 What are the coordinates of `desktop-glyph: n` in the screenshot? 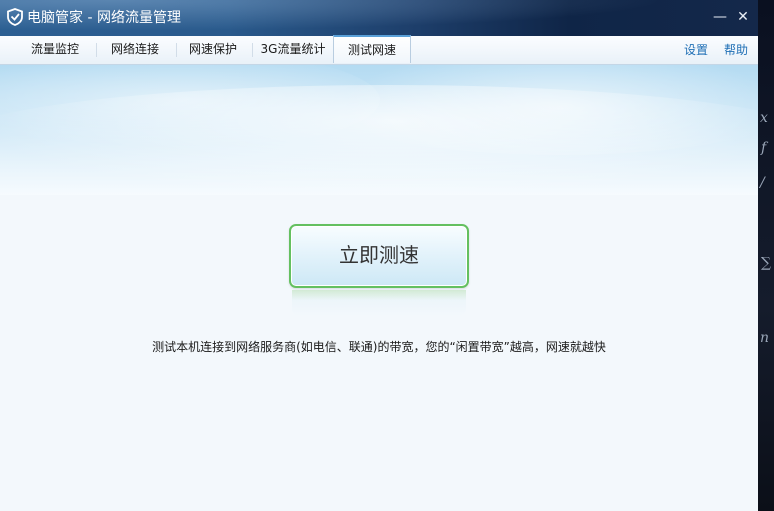 It's located at (765, 338).